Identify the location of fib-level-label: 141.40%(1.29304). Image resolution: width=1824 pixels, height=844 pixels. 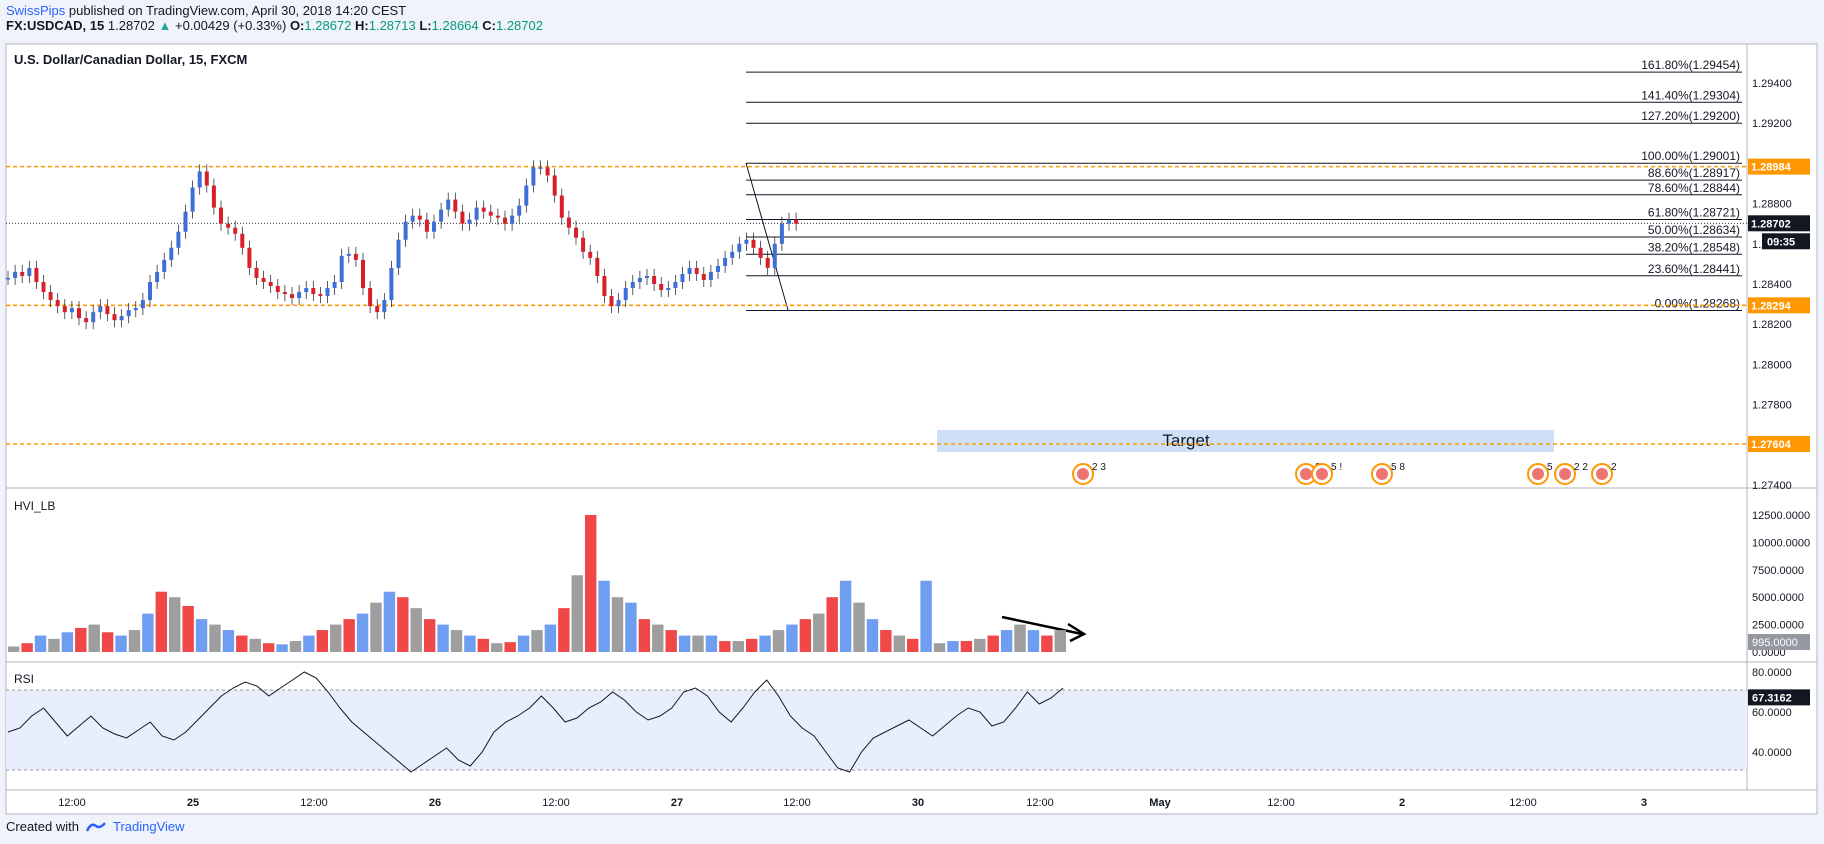
(1690, 95).